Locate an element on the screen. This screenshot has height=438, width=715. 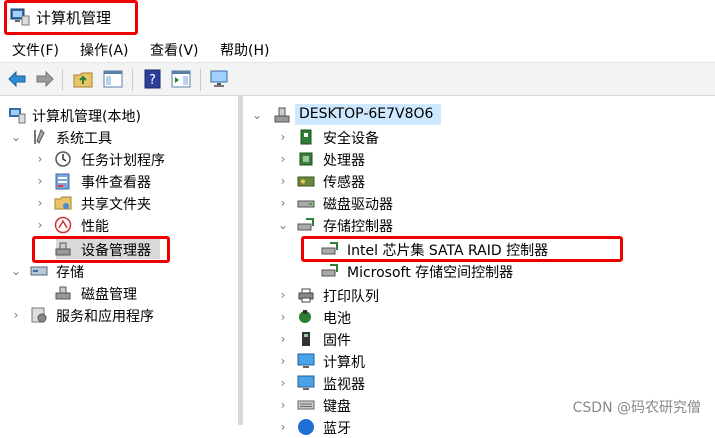
tools-icon is located at coordinates (39, 136).